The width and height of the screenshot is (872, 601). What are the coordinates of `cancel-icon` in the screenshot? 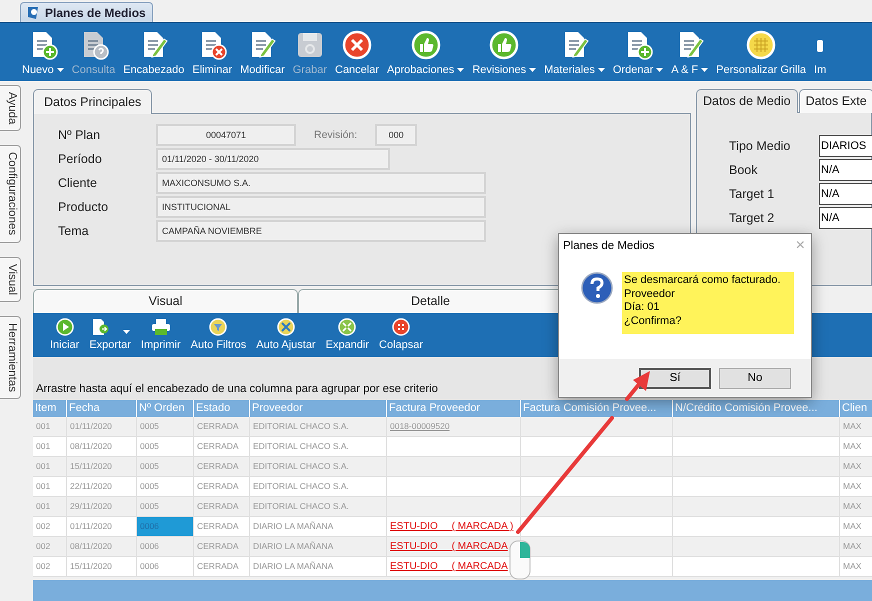 It's located at (357, 45).